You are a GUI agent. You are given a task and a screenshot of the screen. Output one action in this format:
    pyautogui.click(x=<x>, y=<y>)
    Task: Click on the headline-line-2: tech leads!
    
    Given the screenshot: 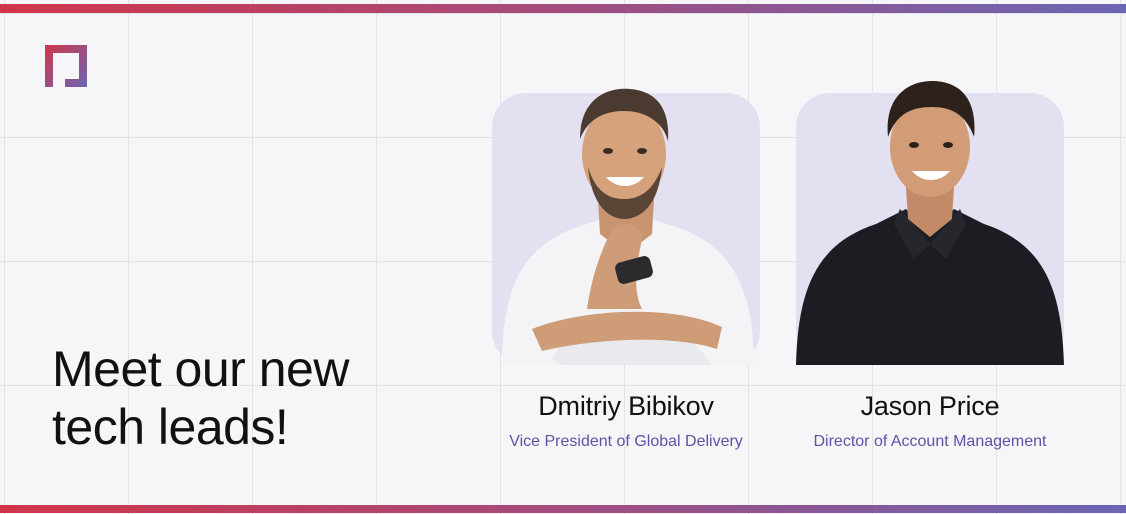 What is the action you would take?
    pyautogui.click(x=170, y=427)
    